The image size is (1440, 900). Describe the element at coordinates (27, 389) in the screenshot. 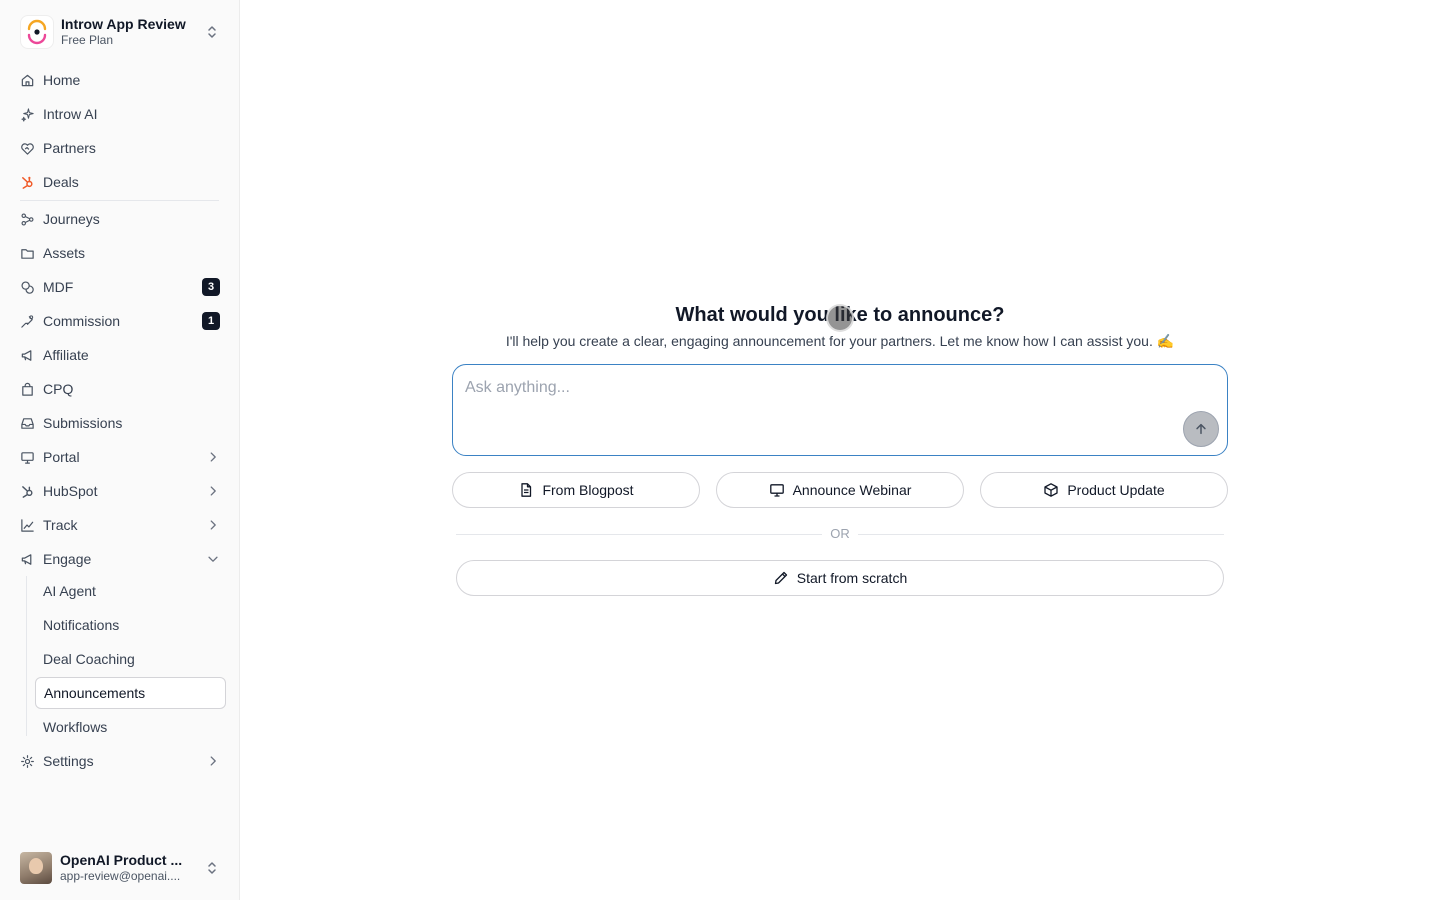

I see `bag-icon` at that location.